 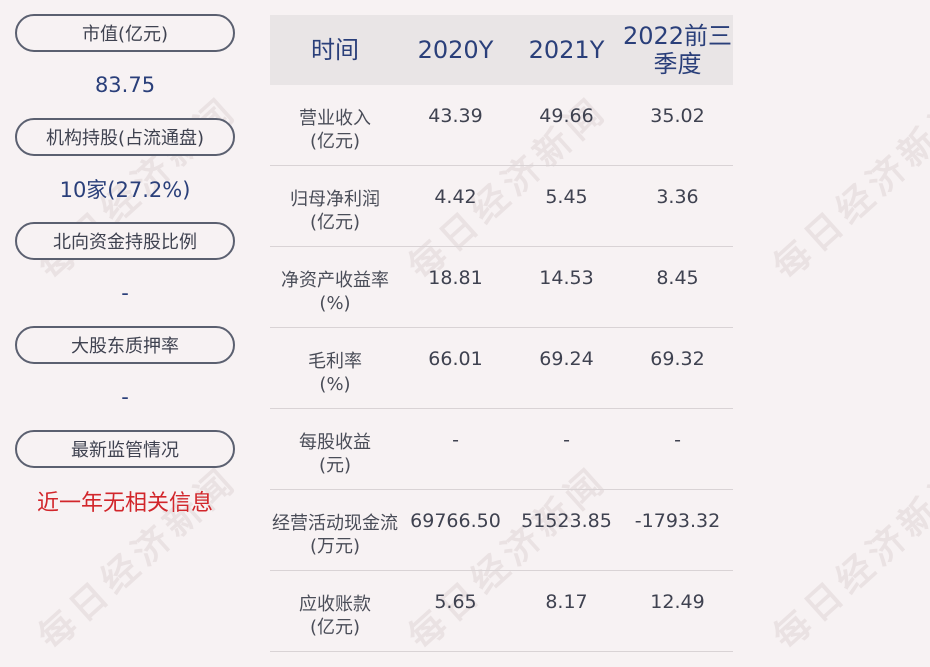 I want to click on row-label: 营业收入 (亿元), so click(x=335, y=130).